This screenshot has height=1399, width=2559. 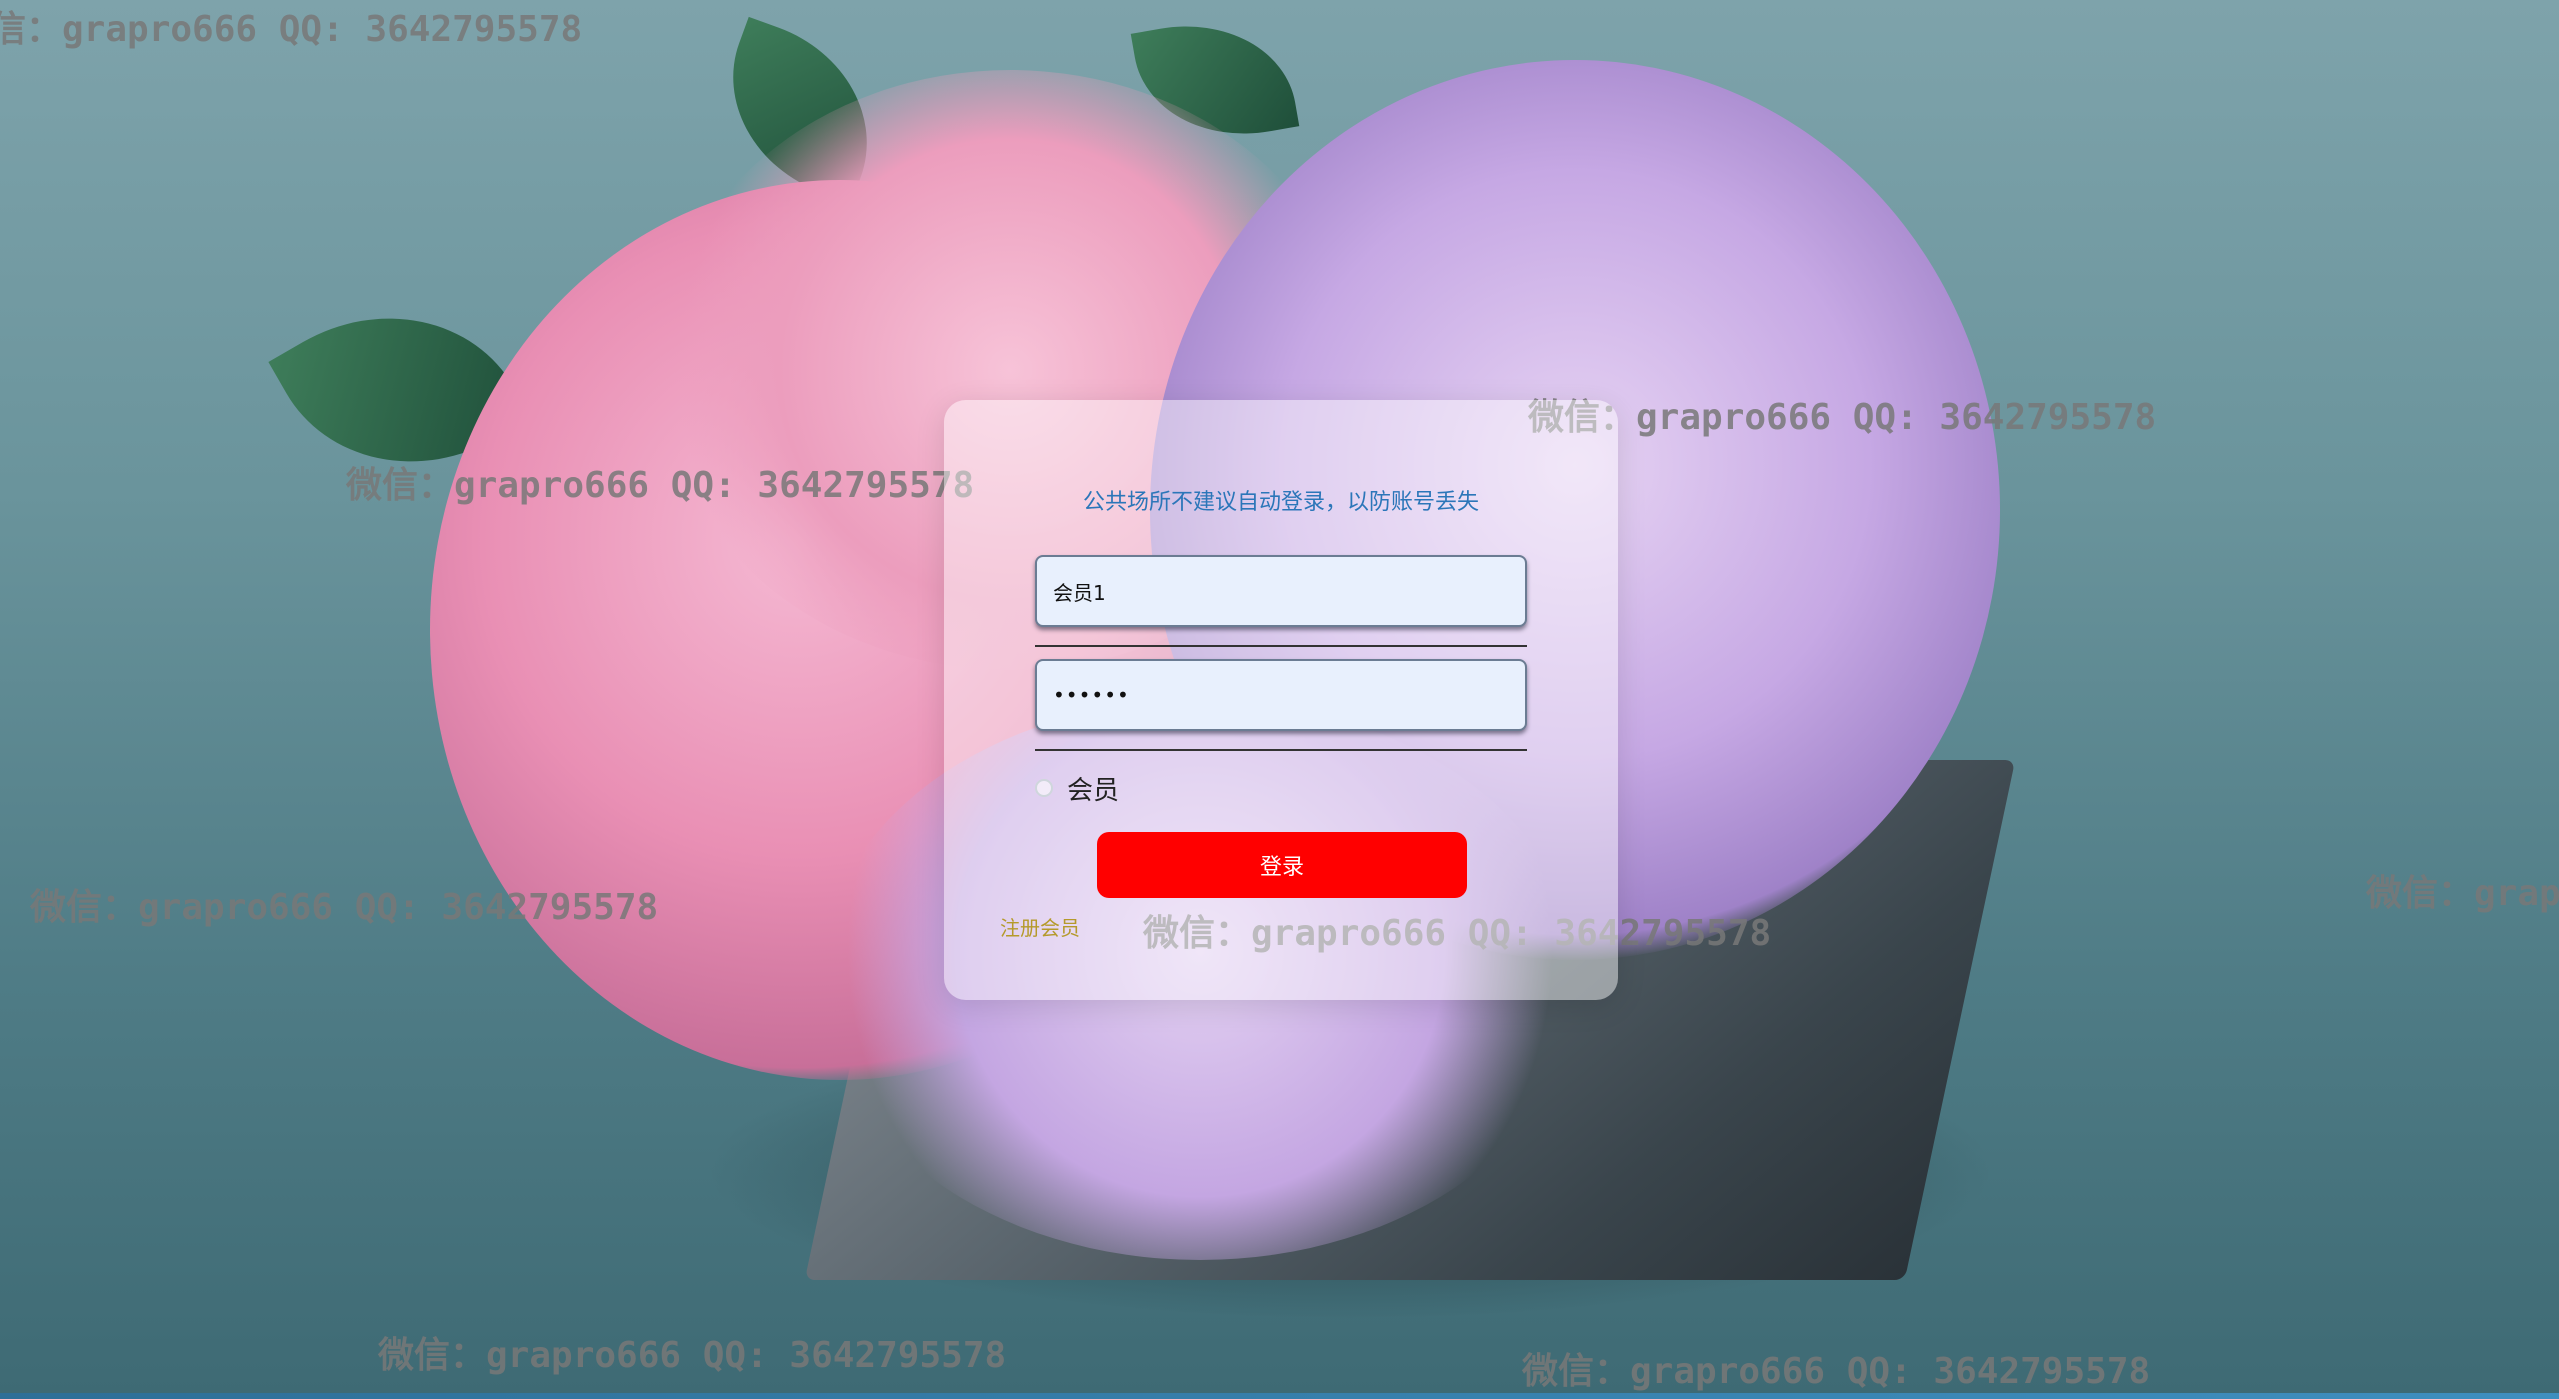 I want to click on login-card: 公共场所不建议自动登录，以防账号丢失 会员 登录 注册会员, so click(x=1281, y=700).